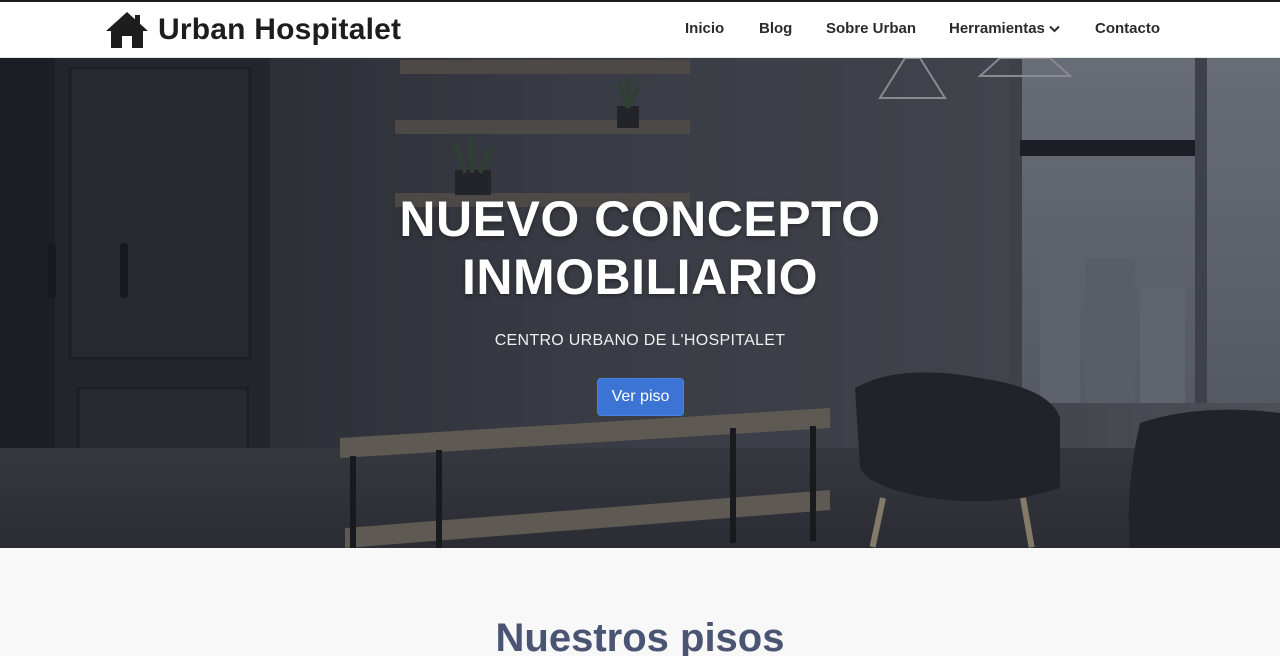 Image resolution: width=1280 pixels, height=656 pixels. Describe the element at coordinates (640, 340) in the screenshot. I see `hero-subtitle: CENTRO URBANO DE L'HOSPITALET` at that location.